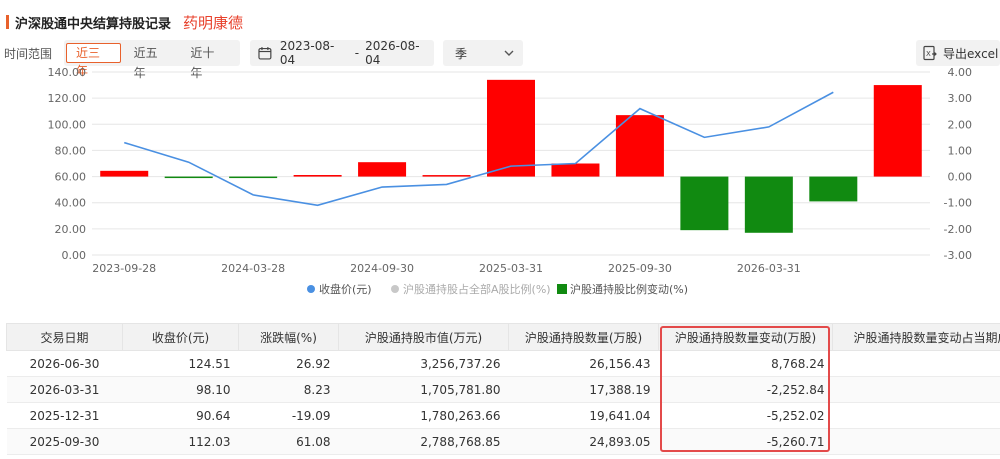 Image resolution: width=1000 pixels, height=459 pixels. Describe the element at coordinates (960, 98) in the screenshot. I see `right-tick-label: 3.00` at that location.